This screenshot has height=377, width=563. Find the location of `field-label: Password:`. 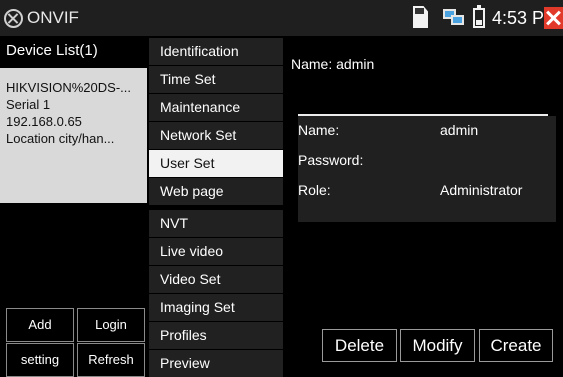

field-label: Password: is located at coordinates (331, 160).